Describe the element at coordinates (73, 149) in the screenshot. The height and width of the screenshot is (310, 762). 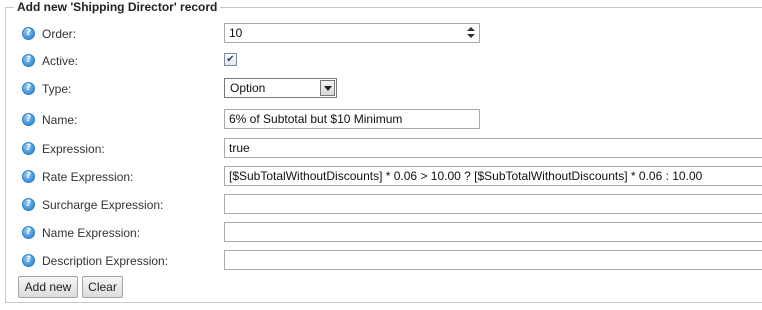
I see `expression-label: Expression:` at that location.